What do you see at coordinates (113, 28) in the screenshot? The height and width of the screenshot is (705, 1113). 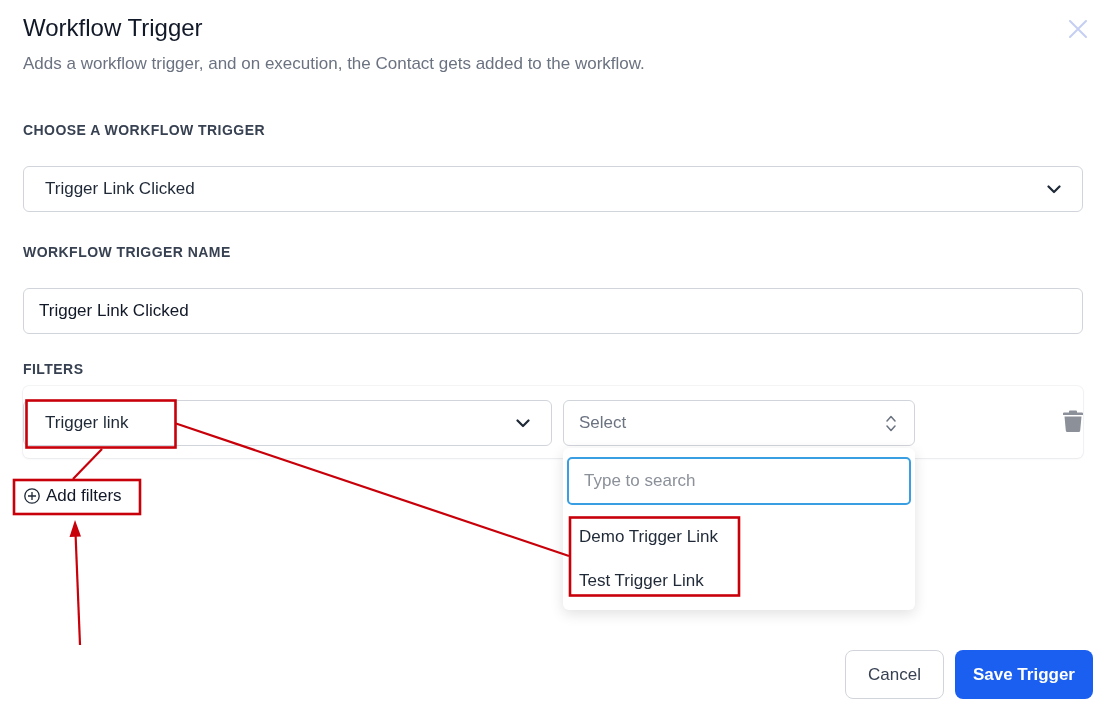 I see `dialog-title: Workflow Trigger` at bounding box center [113, 28].